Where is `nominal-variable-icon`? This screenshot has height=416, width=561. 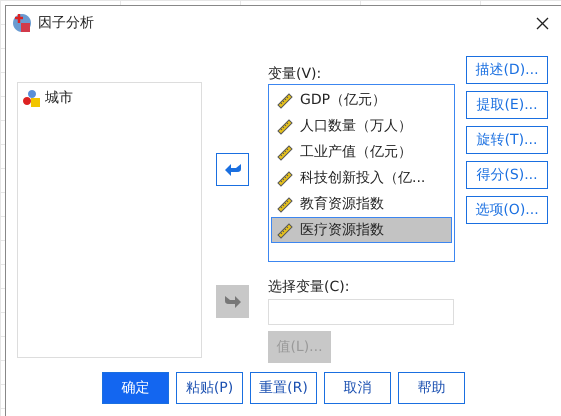 nominal-variable-icon is located at coordinates (31, 98).